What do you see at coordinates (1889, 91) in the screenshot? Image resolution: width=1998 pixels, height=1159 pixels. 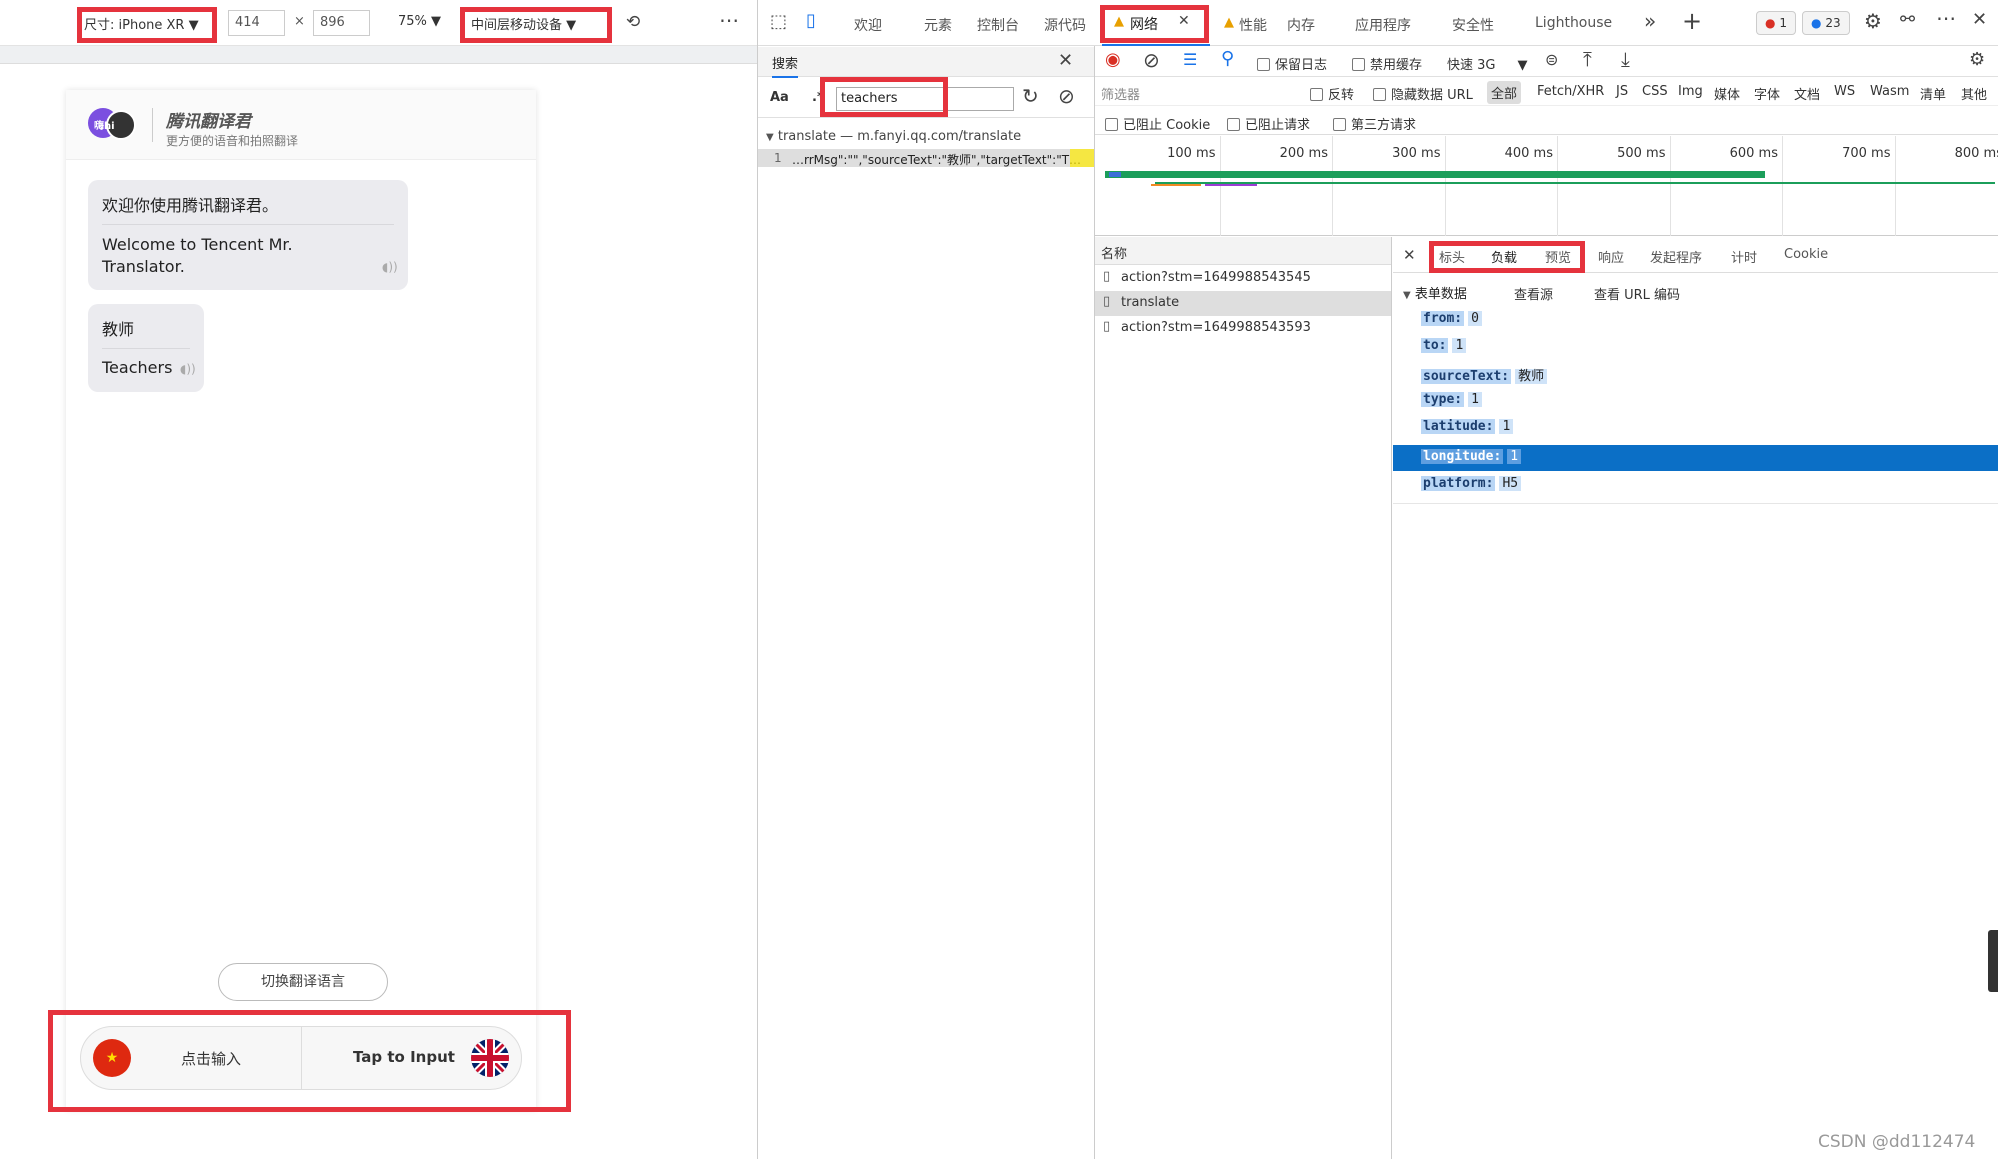 I see `type-filter-wasm: Wasm` at bounding box center [1889, 91].